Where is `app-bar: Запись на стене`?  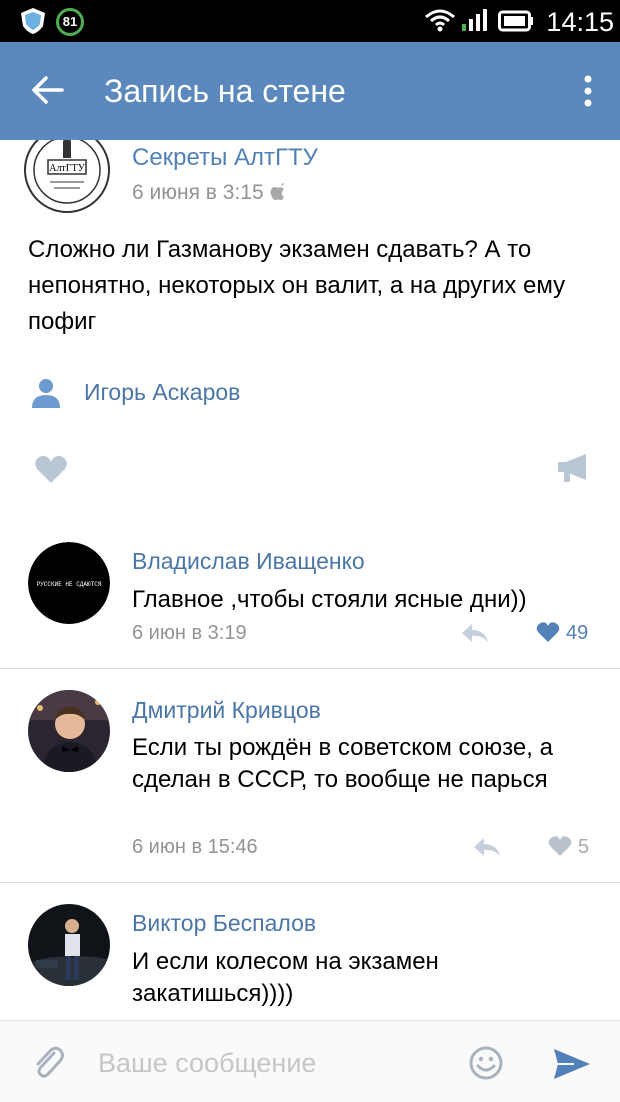
app-bar: Запись на стене is located at coordinates (310, 91).